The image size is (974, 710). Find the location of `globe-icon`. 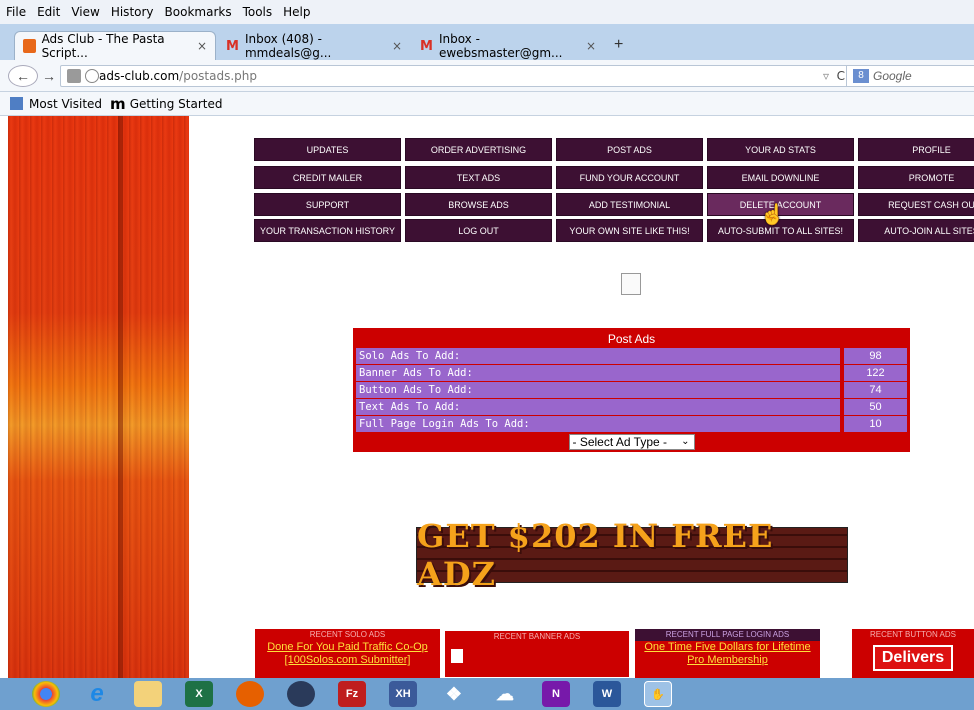

globe-icon is located at coordinates (92, 76).